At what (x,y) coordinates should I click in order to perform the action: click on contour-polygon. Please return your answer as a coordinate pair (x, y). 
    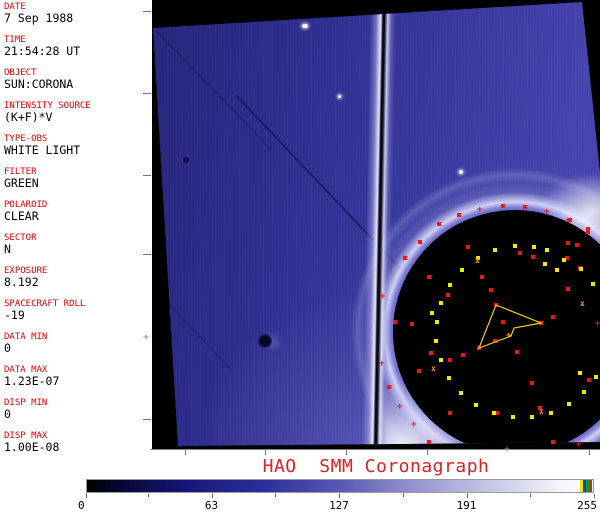
    Looking at the image, I should click on (510, 327).